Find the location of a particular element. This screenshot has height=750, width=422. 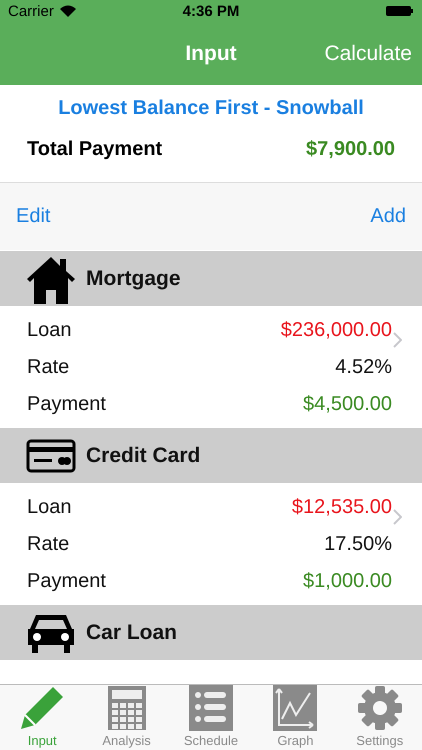

wifi-icon is located at coordinates (68, 11).